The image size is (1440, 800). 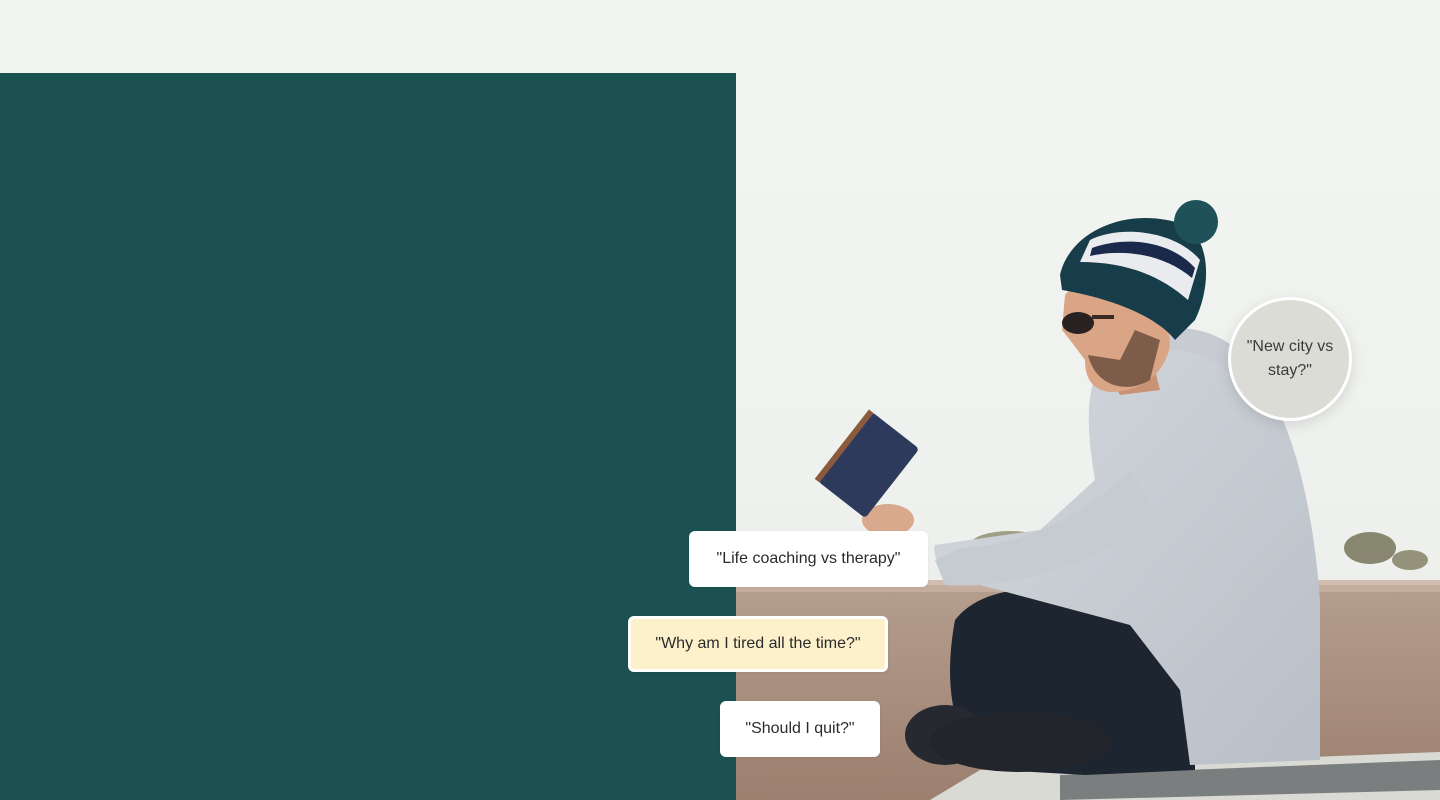 What do you see at coordinates (800, 729) in the screenshot?
I see `query-chip-quit: "Should I quit?"` at bounding box center [800, 729].